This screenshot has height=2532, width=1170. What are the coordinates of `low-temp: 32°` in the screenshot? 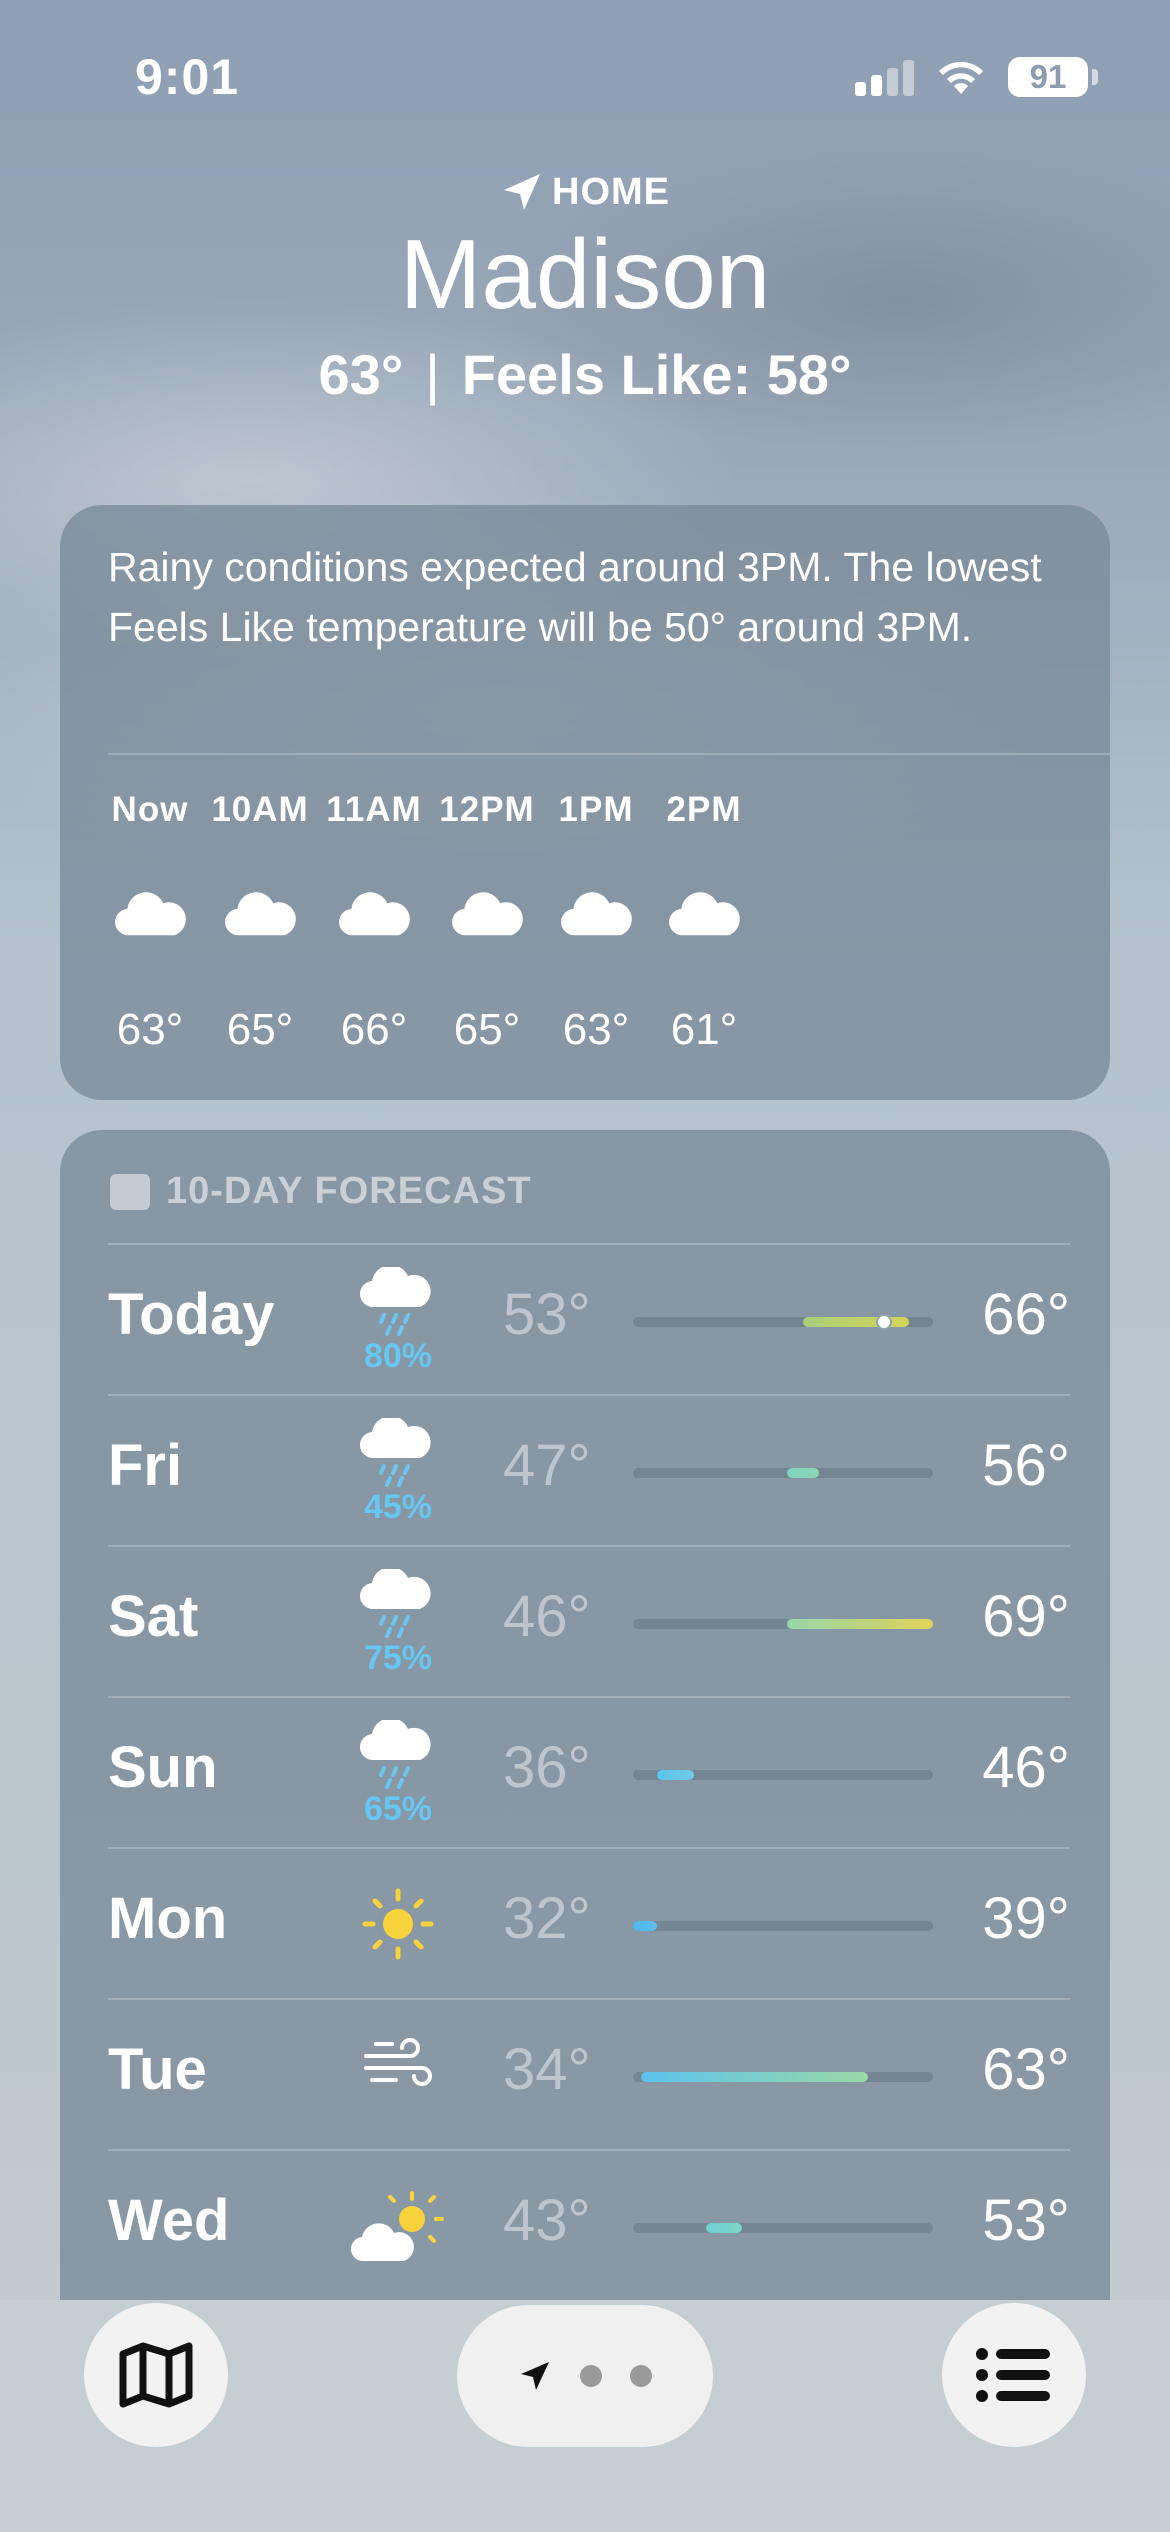 It's located at (547, 1918).